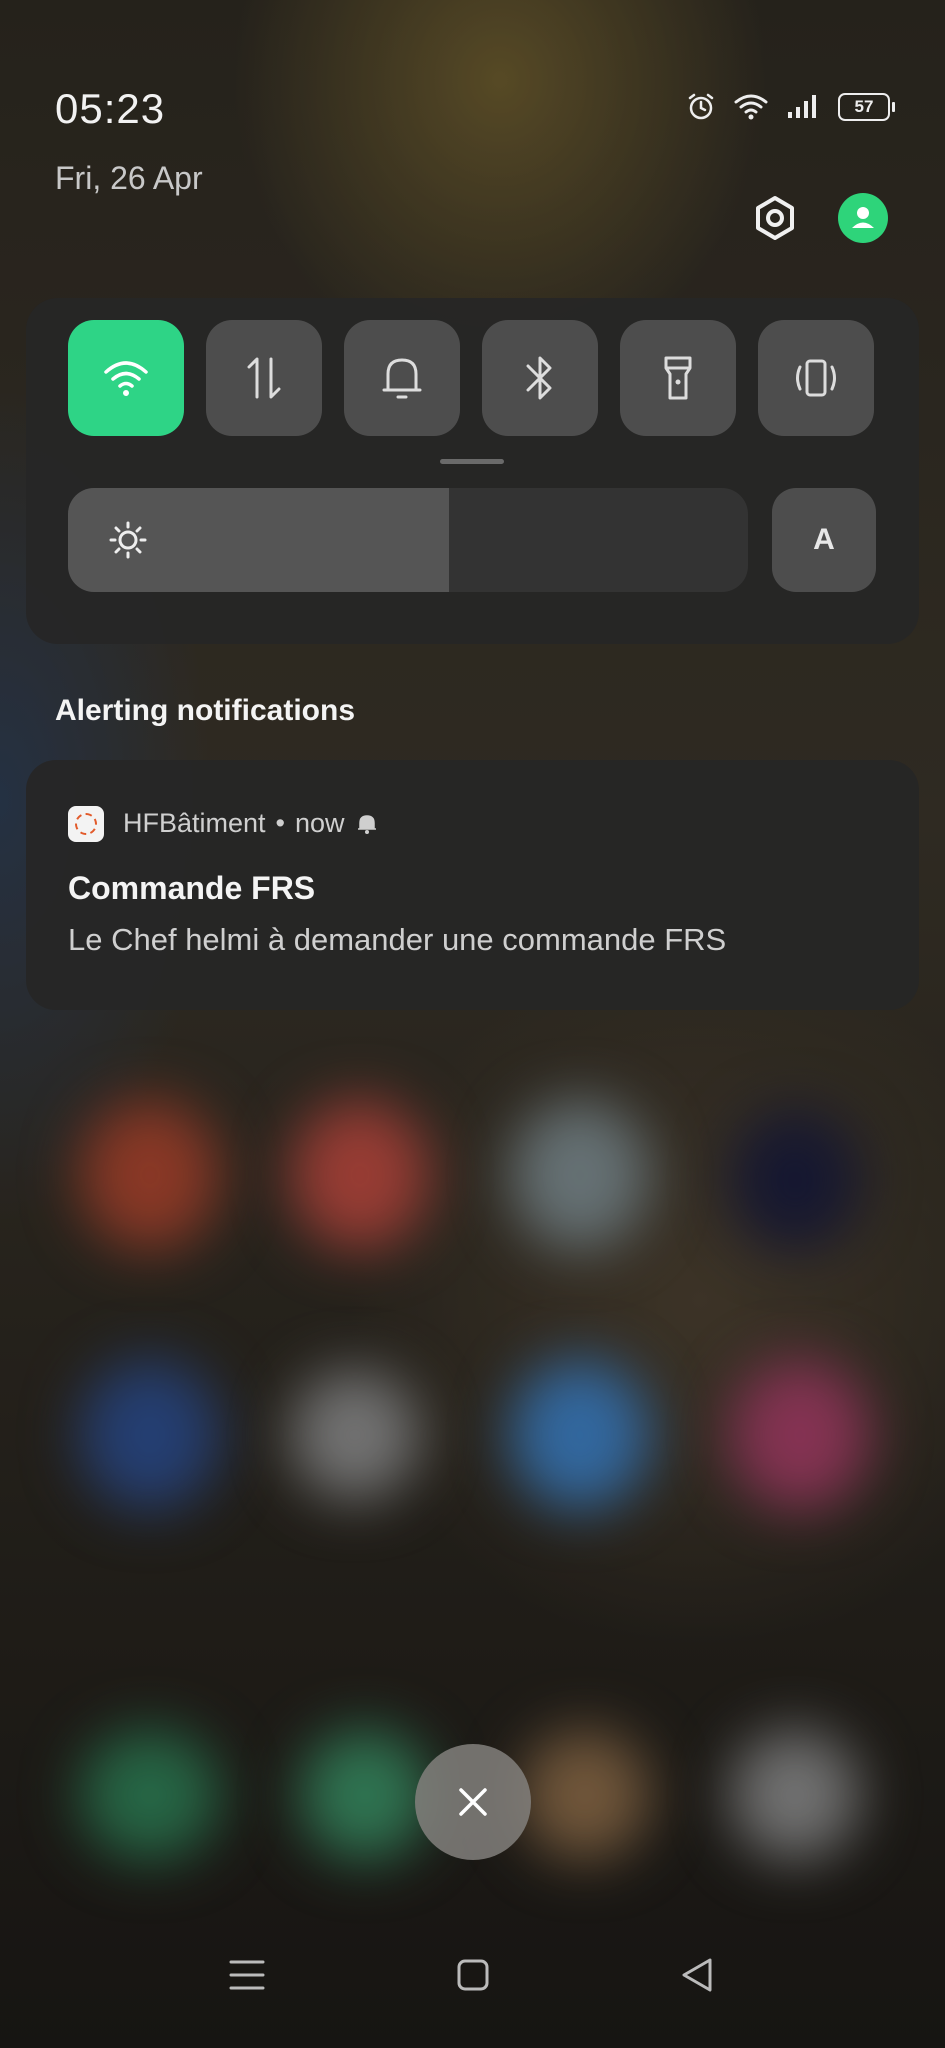 The width and height of the screenshot is (945, 2048). I want to click on flashlight-tile, so click(678, 378).